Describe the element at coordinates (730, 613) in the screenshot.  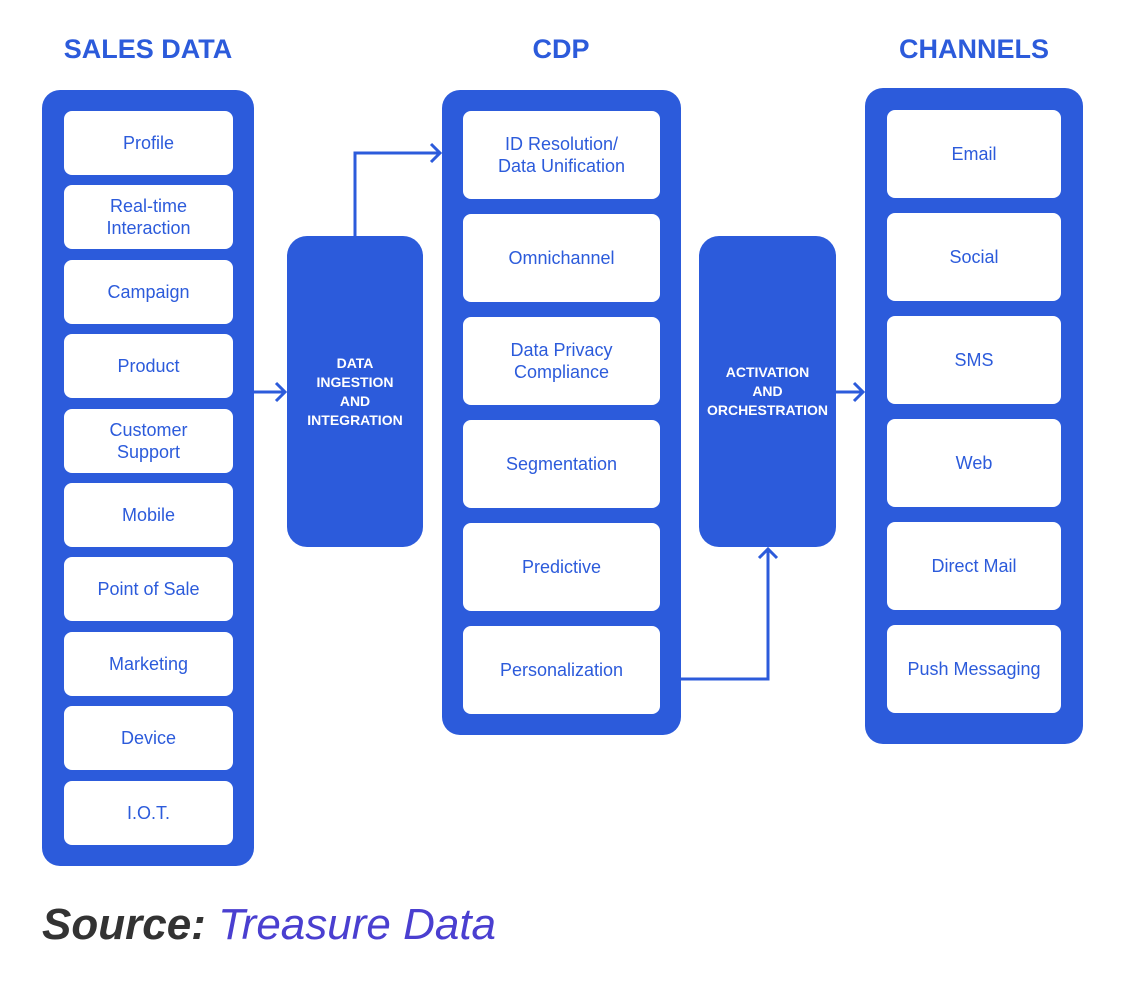
I see `arrow-cdp-to-activation` at that location.